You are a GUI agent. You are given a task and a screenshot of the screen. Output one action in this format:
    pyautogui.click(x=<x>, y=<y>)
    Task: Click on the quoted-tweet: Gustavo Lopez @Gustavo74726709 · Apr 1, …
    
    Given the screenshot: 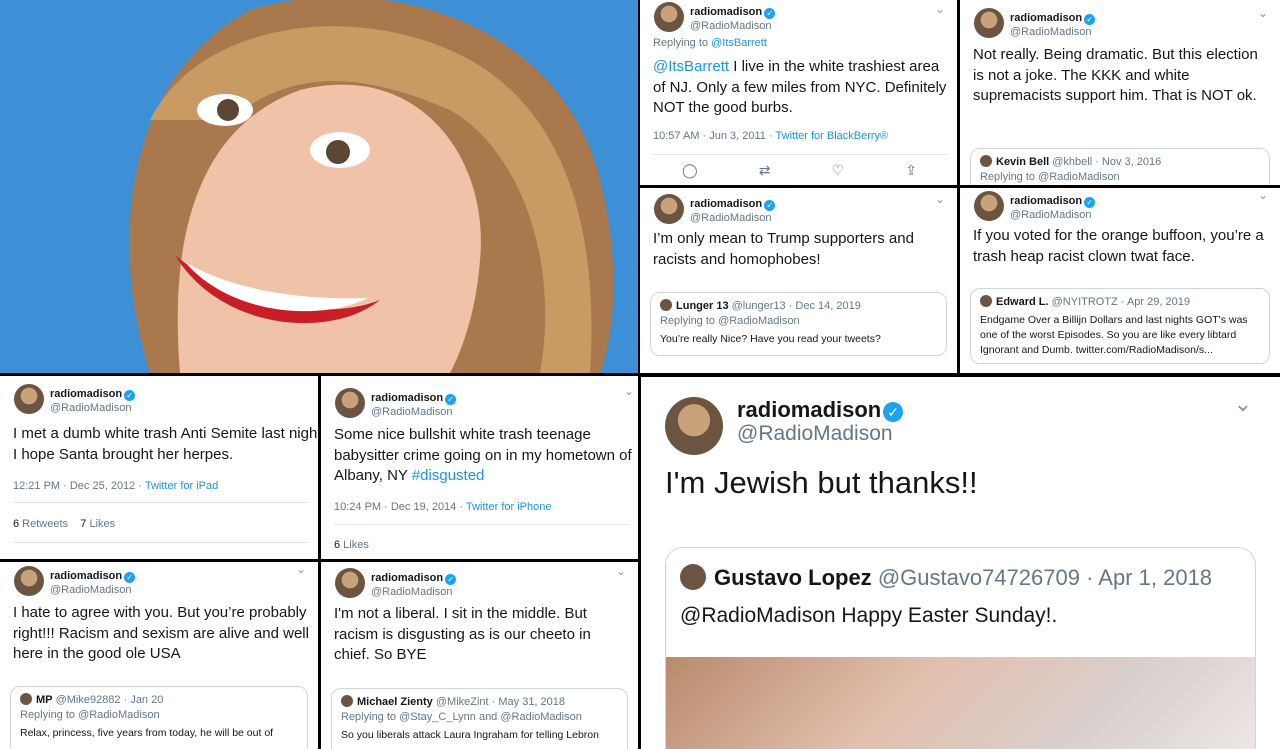 What is the action you would take?
    pyautogui.click(x=960, y=648)
    